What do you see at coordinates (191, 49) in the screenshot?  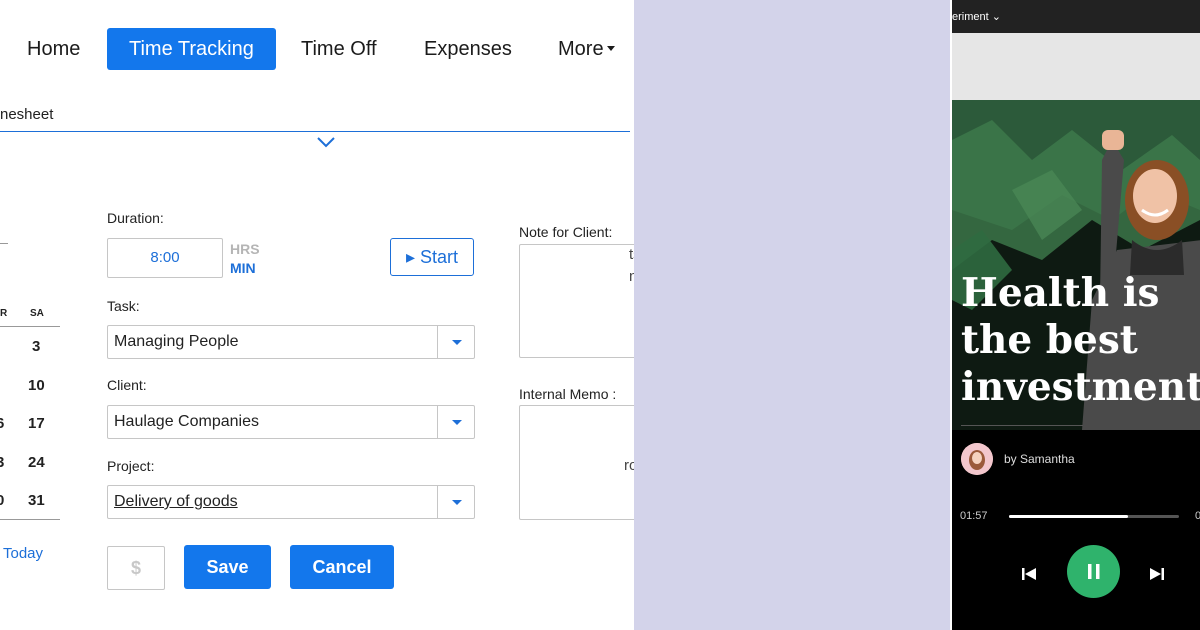 I see `nav-time-tracking: Time Tracking` at bounding box center [191, 49].